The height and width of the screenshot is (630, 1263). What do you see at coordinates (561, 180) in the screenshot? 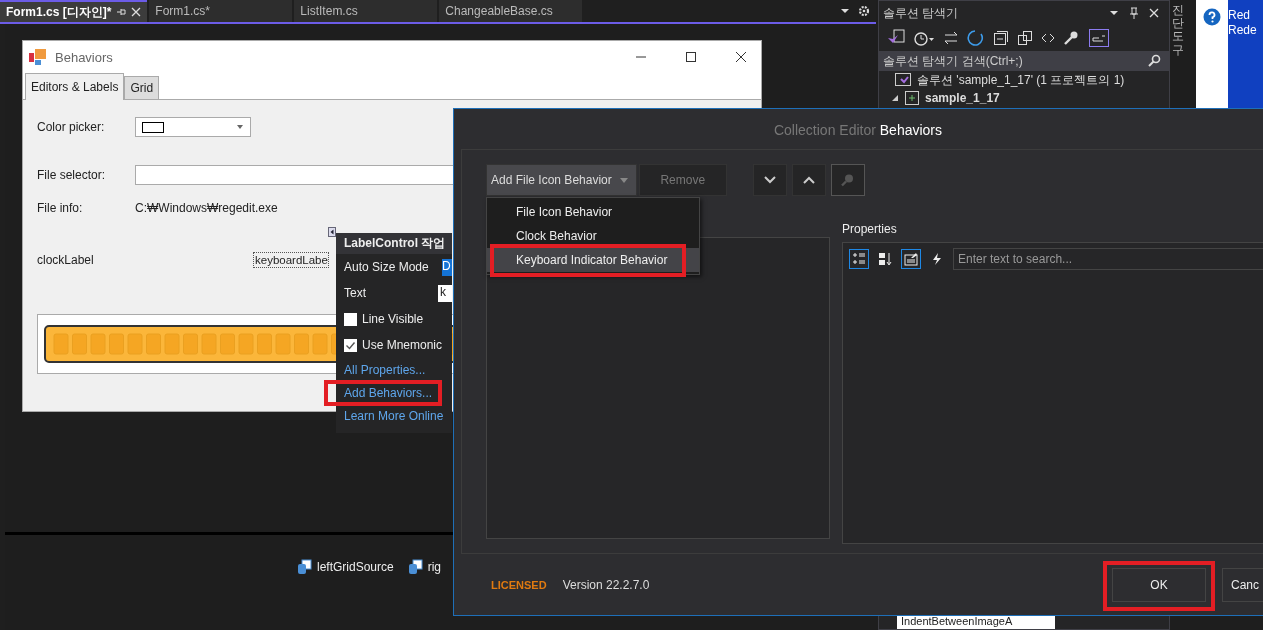
I see `add-dropdown-button: Add File Icon Behavior` at bounding box center [561, 180].